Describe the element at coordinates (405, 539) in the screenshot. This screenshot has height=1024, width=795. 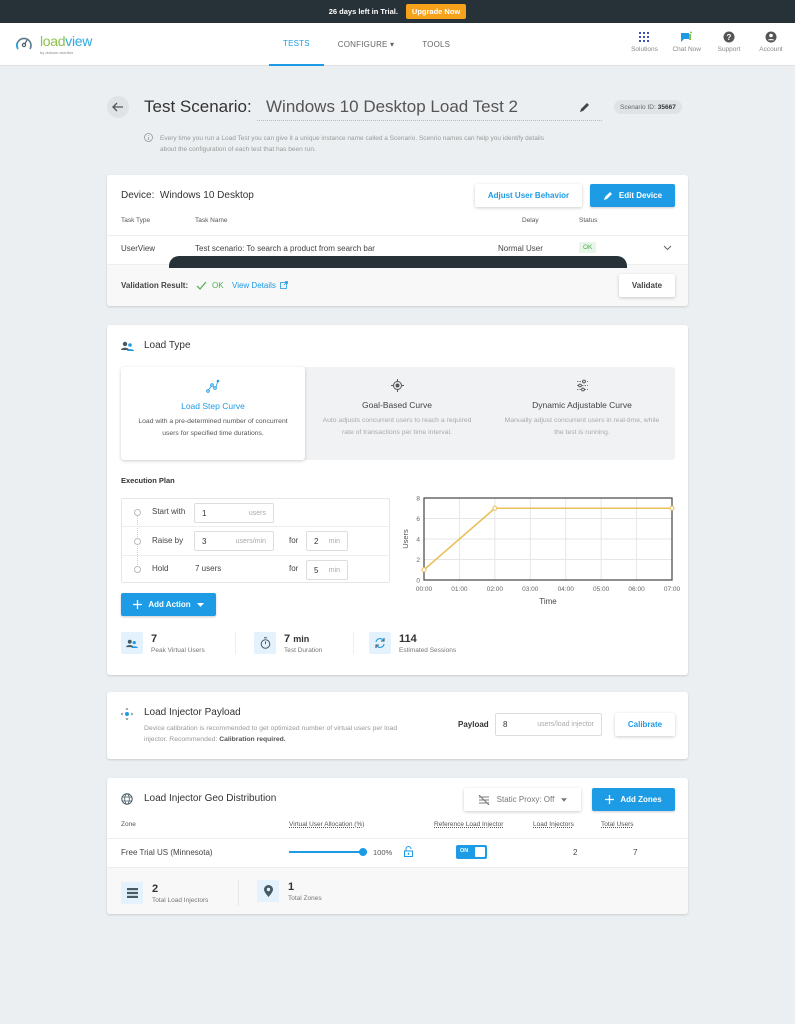
I see `y-axis-label: Users` at that location.